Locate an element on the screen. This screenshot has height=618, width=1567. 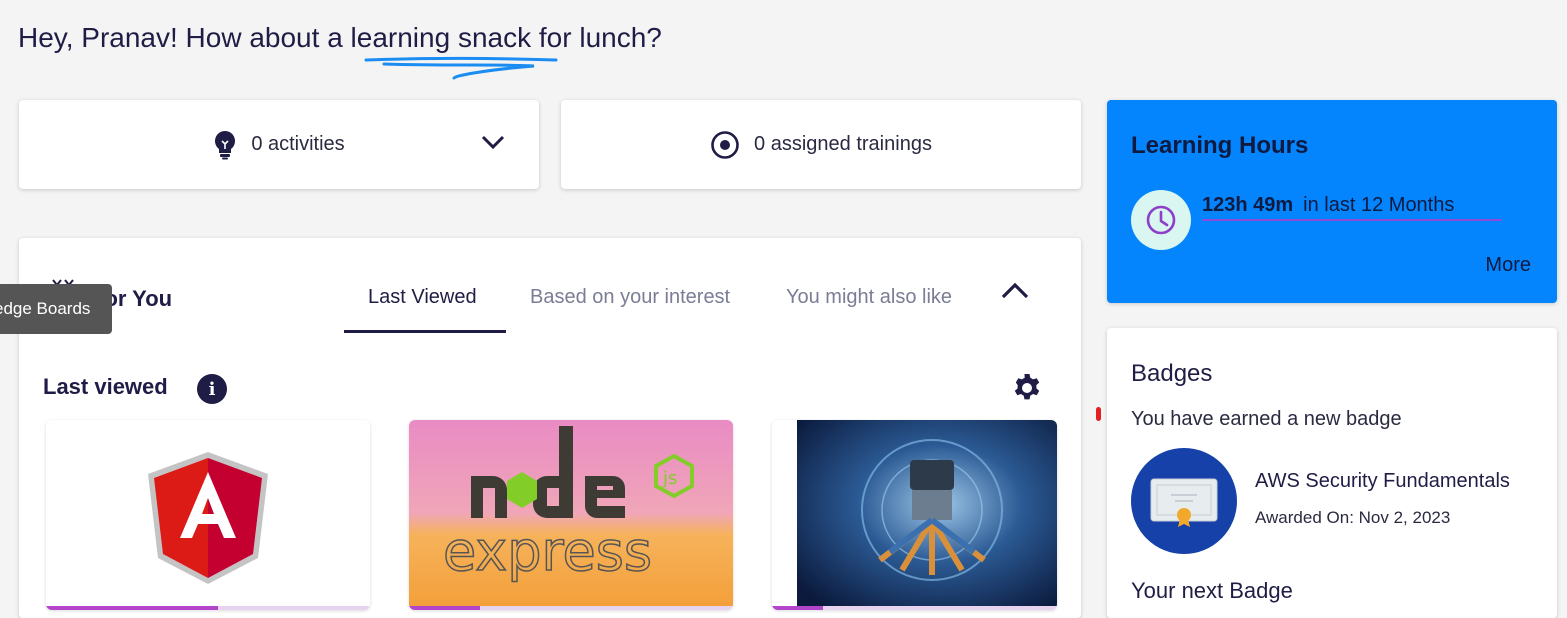
chevron-down-icon is located at coordinates (493, 142).